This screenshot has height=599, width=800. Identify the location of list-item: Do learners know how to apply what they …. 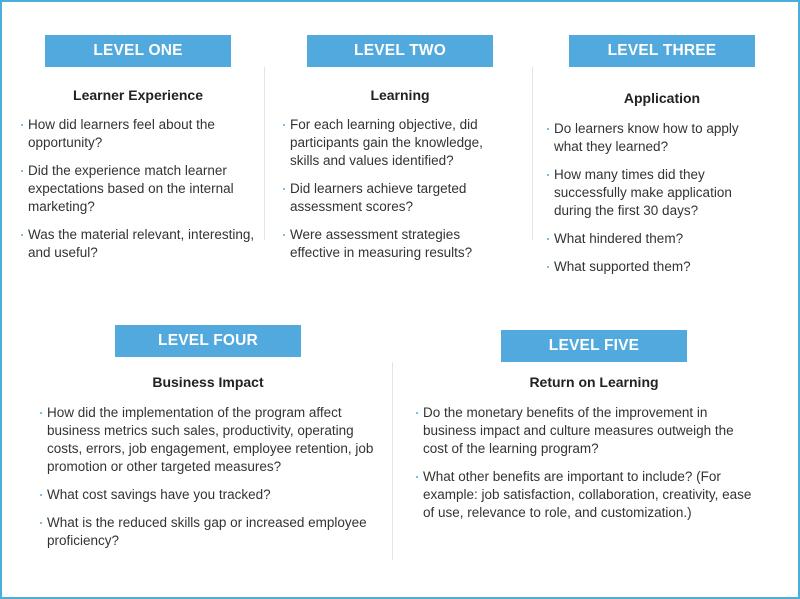
(654, 138).